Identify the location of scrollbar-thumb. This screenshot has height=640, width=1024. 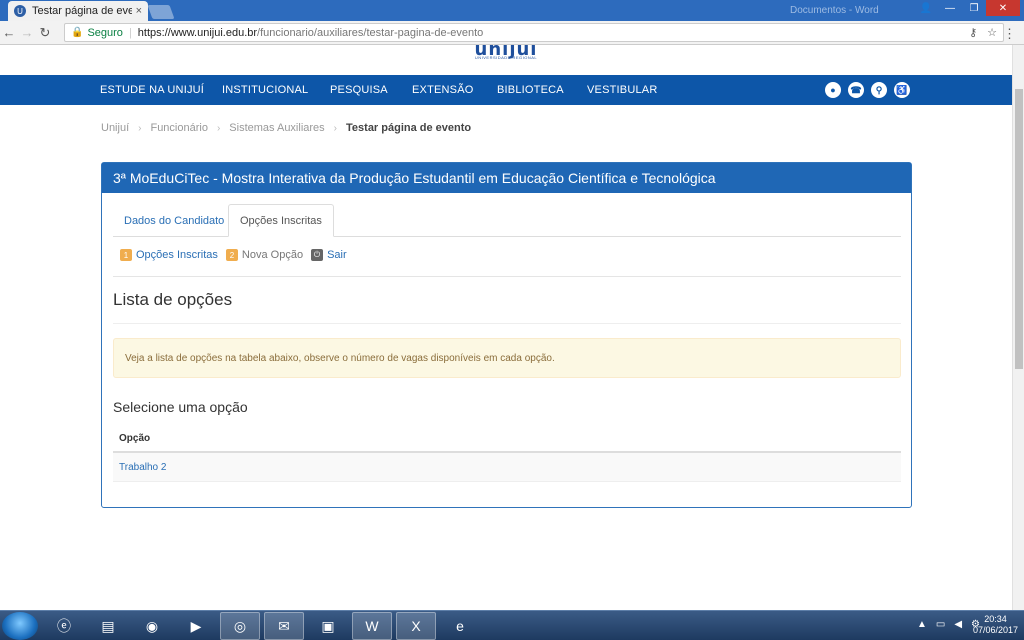
(1019, 229).